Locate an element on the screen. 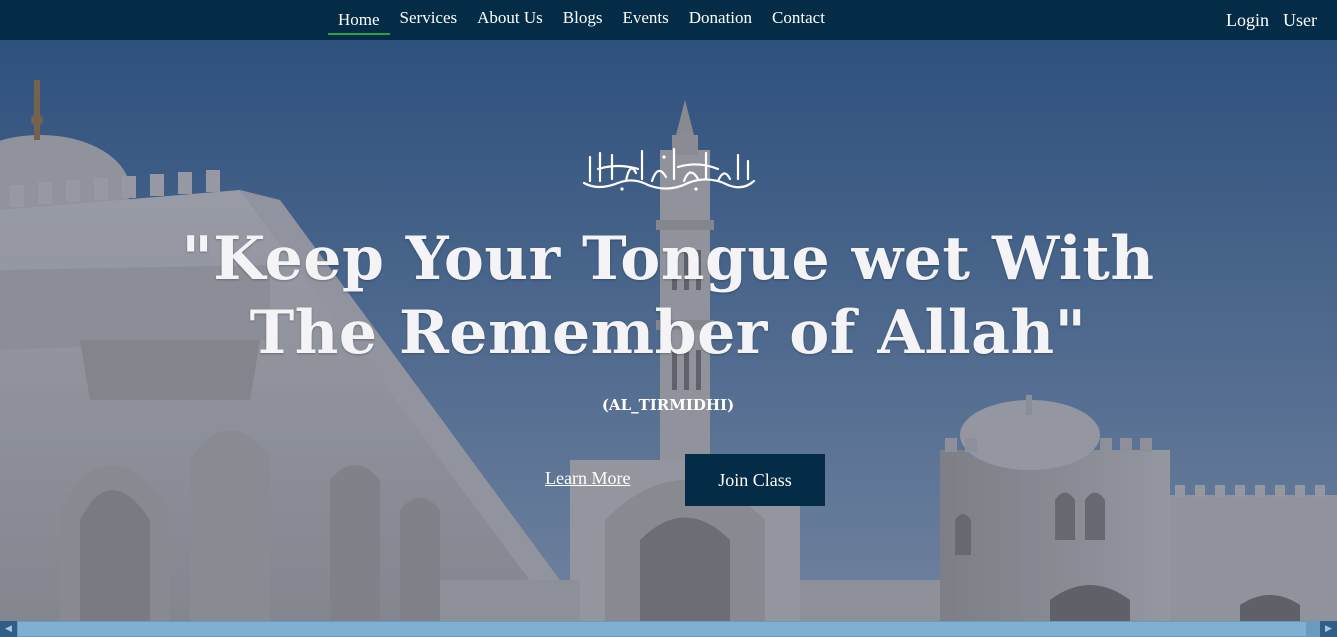  nav-blogs-link: Blogs is located at coordinates (583, 20).